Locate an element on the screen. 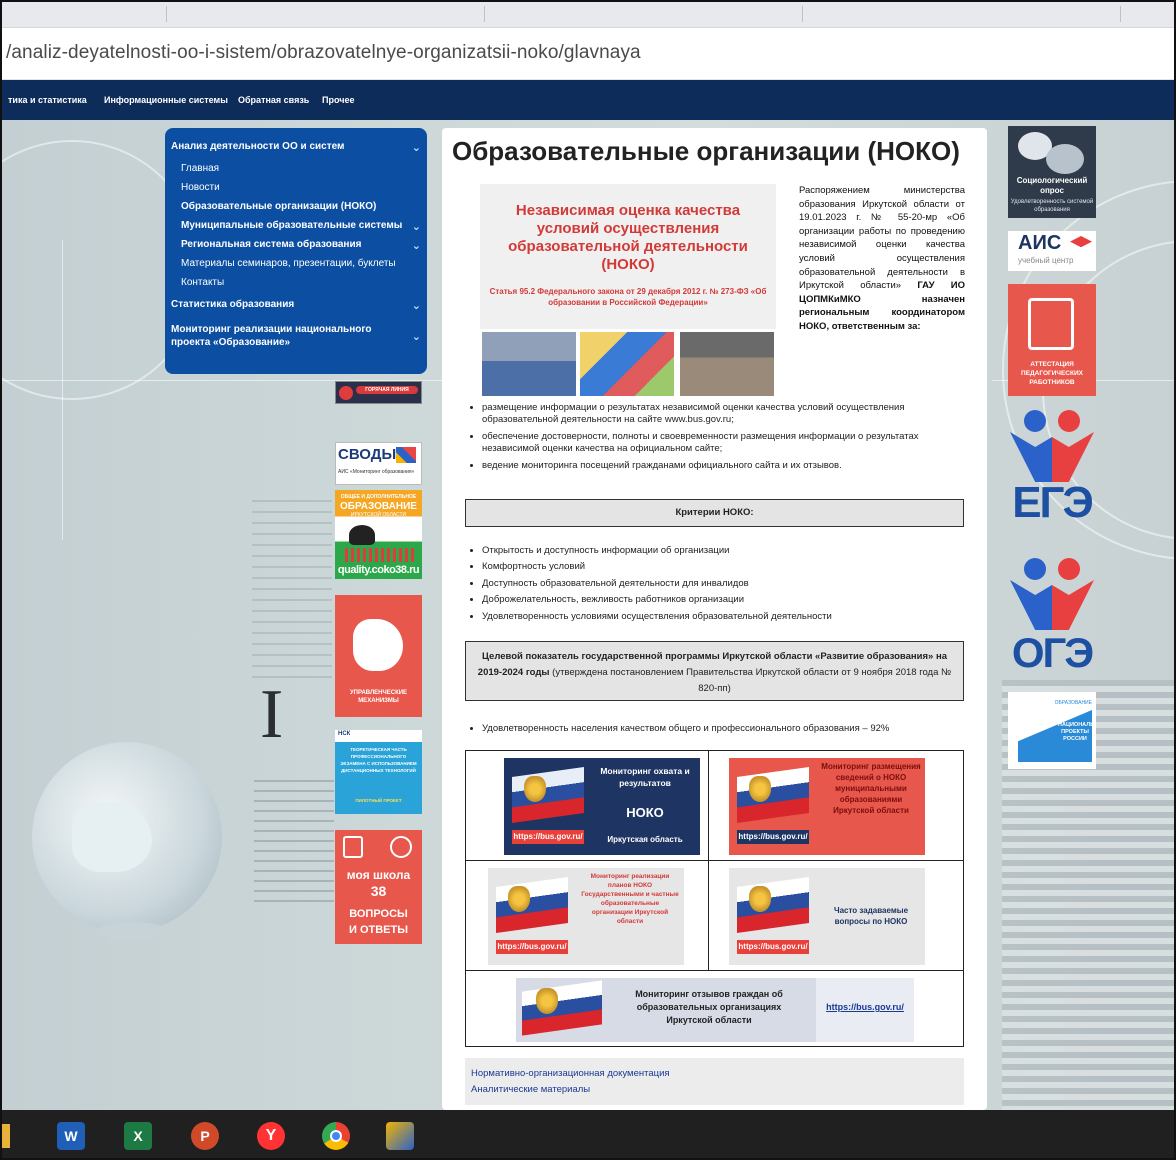 This screenshot has height=1160, width=1176. hotline-banner: ГОРЯЧАЯ ЛИНИЯ is located at coordinates (378, 392).